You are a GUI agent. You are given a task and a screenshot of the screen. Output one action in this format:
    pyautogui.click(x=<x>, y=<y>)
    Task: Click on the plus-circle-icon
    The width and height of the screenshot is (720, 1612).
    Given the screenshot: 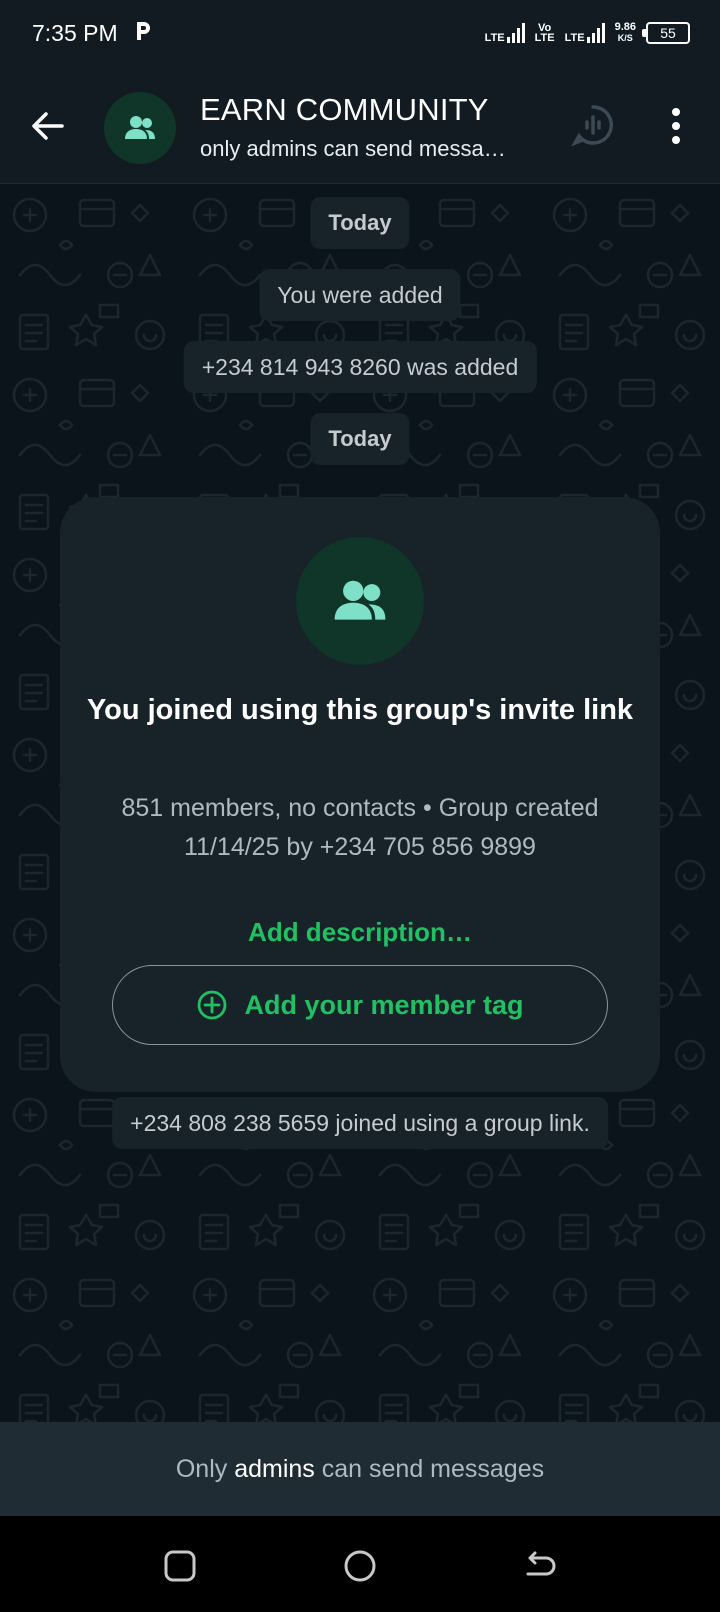 What is the action you would take?
    pyautogui.click(x=212, y=1005)
    